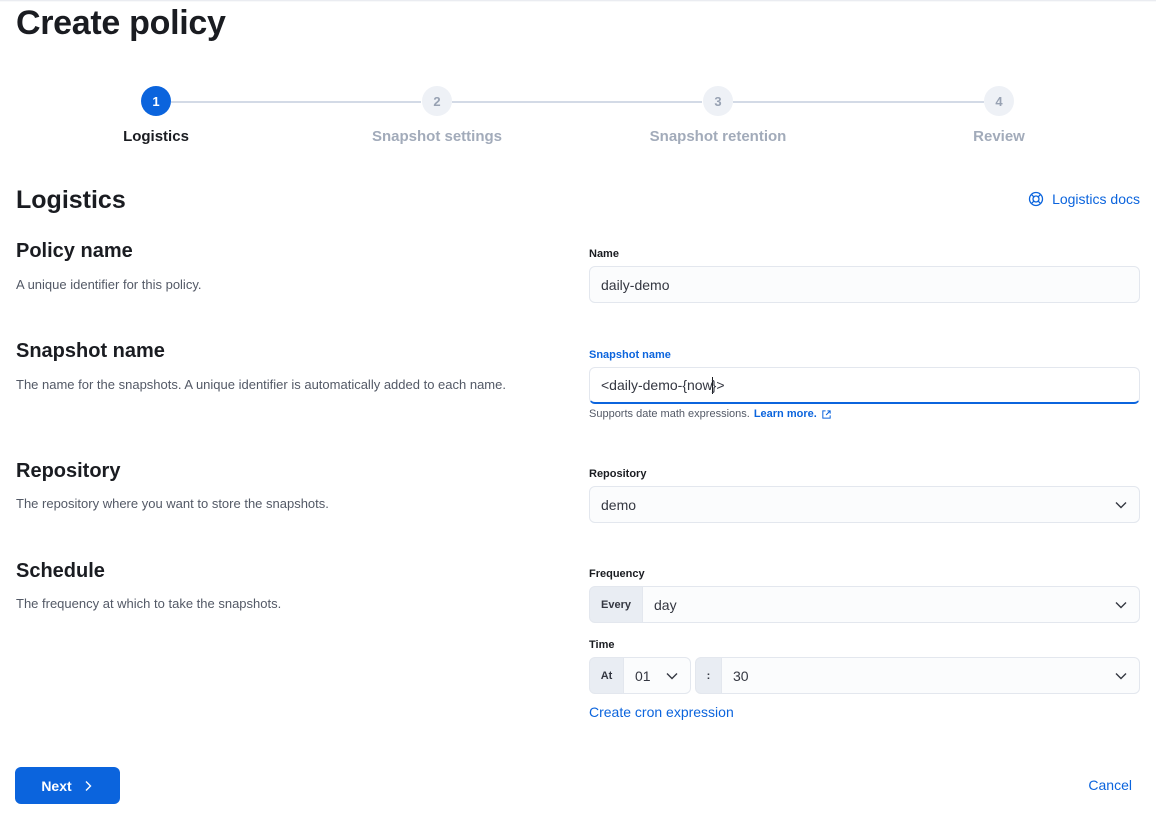 This screenshot has height=839, width=1156. I want to click on policy-name-title: Policy name, so click(74, 251).